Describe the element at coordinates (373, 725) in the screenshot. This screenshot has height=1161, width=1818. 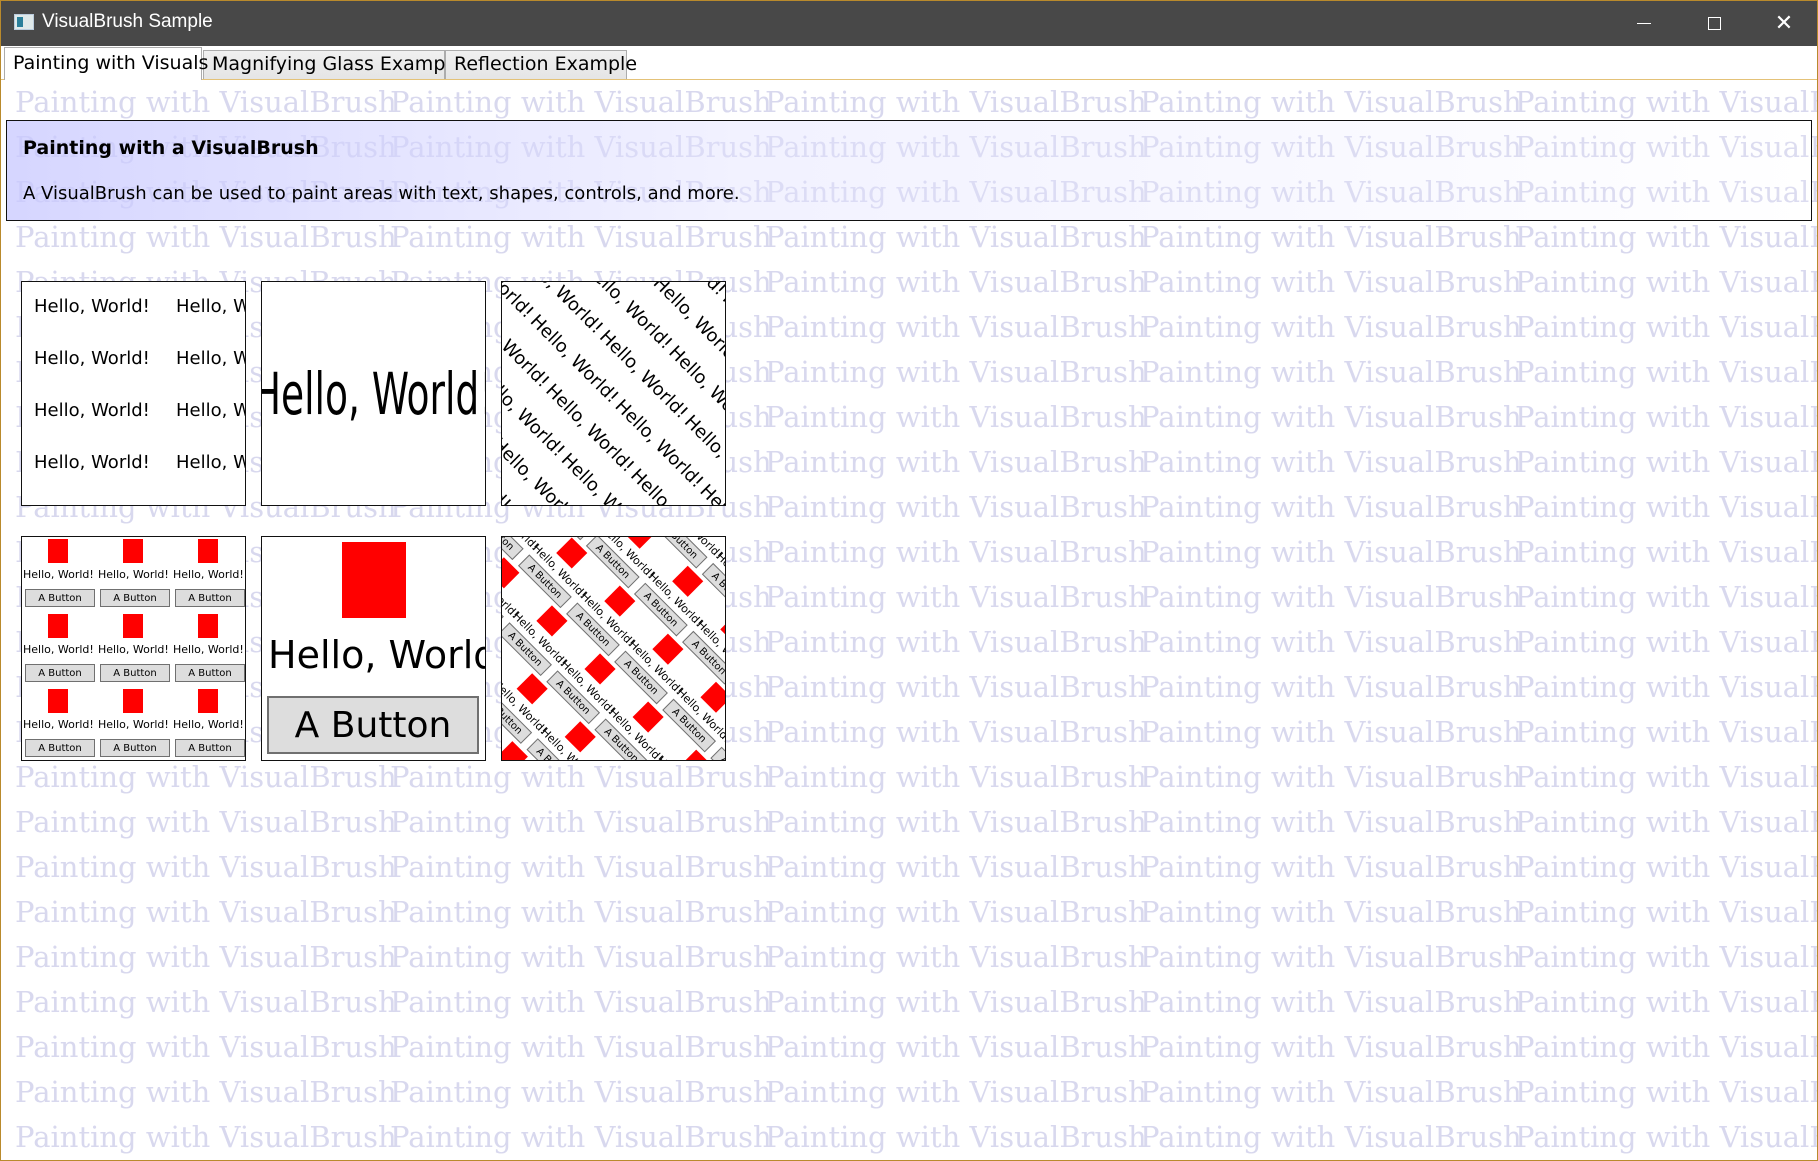
I see `composite-button: A Button` at that location.